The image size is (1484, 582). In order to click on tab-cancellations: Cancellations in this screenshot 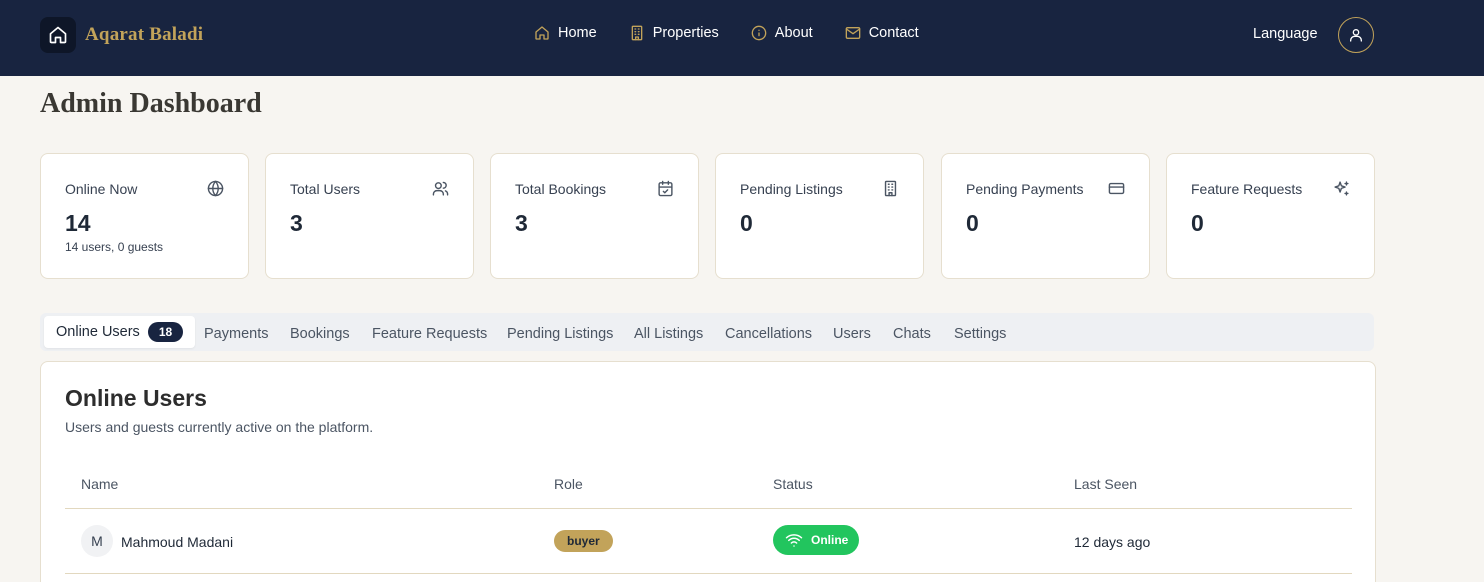, I will do `click(768, 334)`.